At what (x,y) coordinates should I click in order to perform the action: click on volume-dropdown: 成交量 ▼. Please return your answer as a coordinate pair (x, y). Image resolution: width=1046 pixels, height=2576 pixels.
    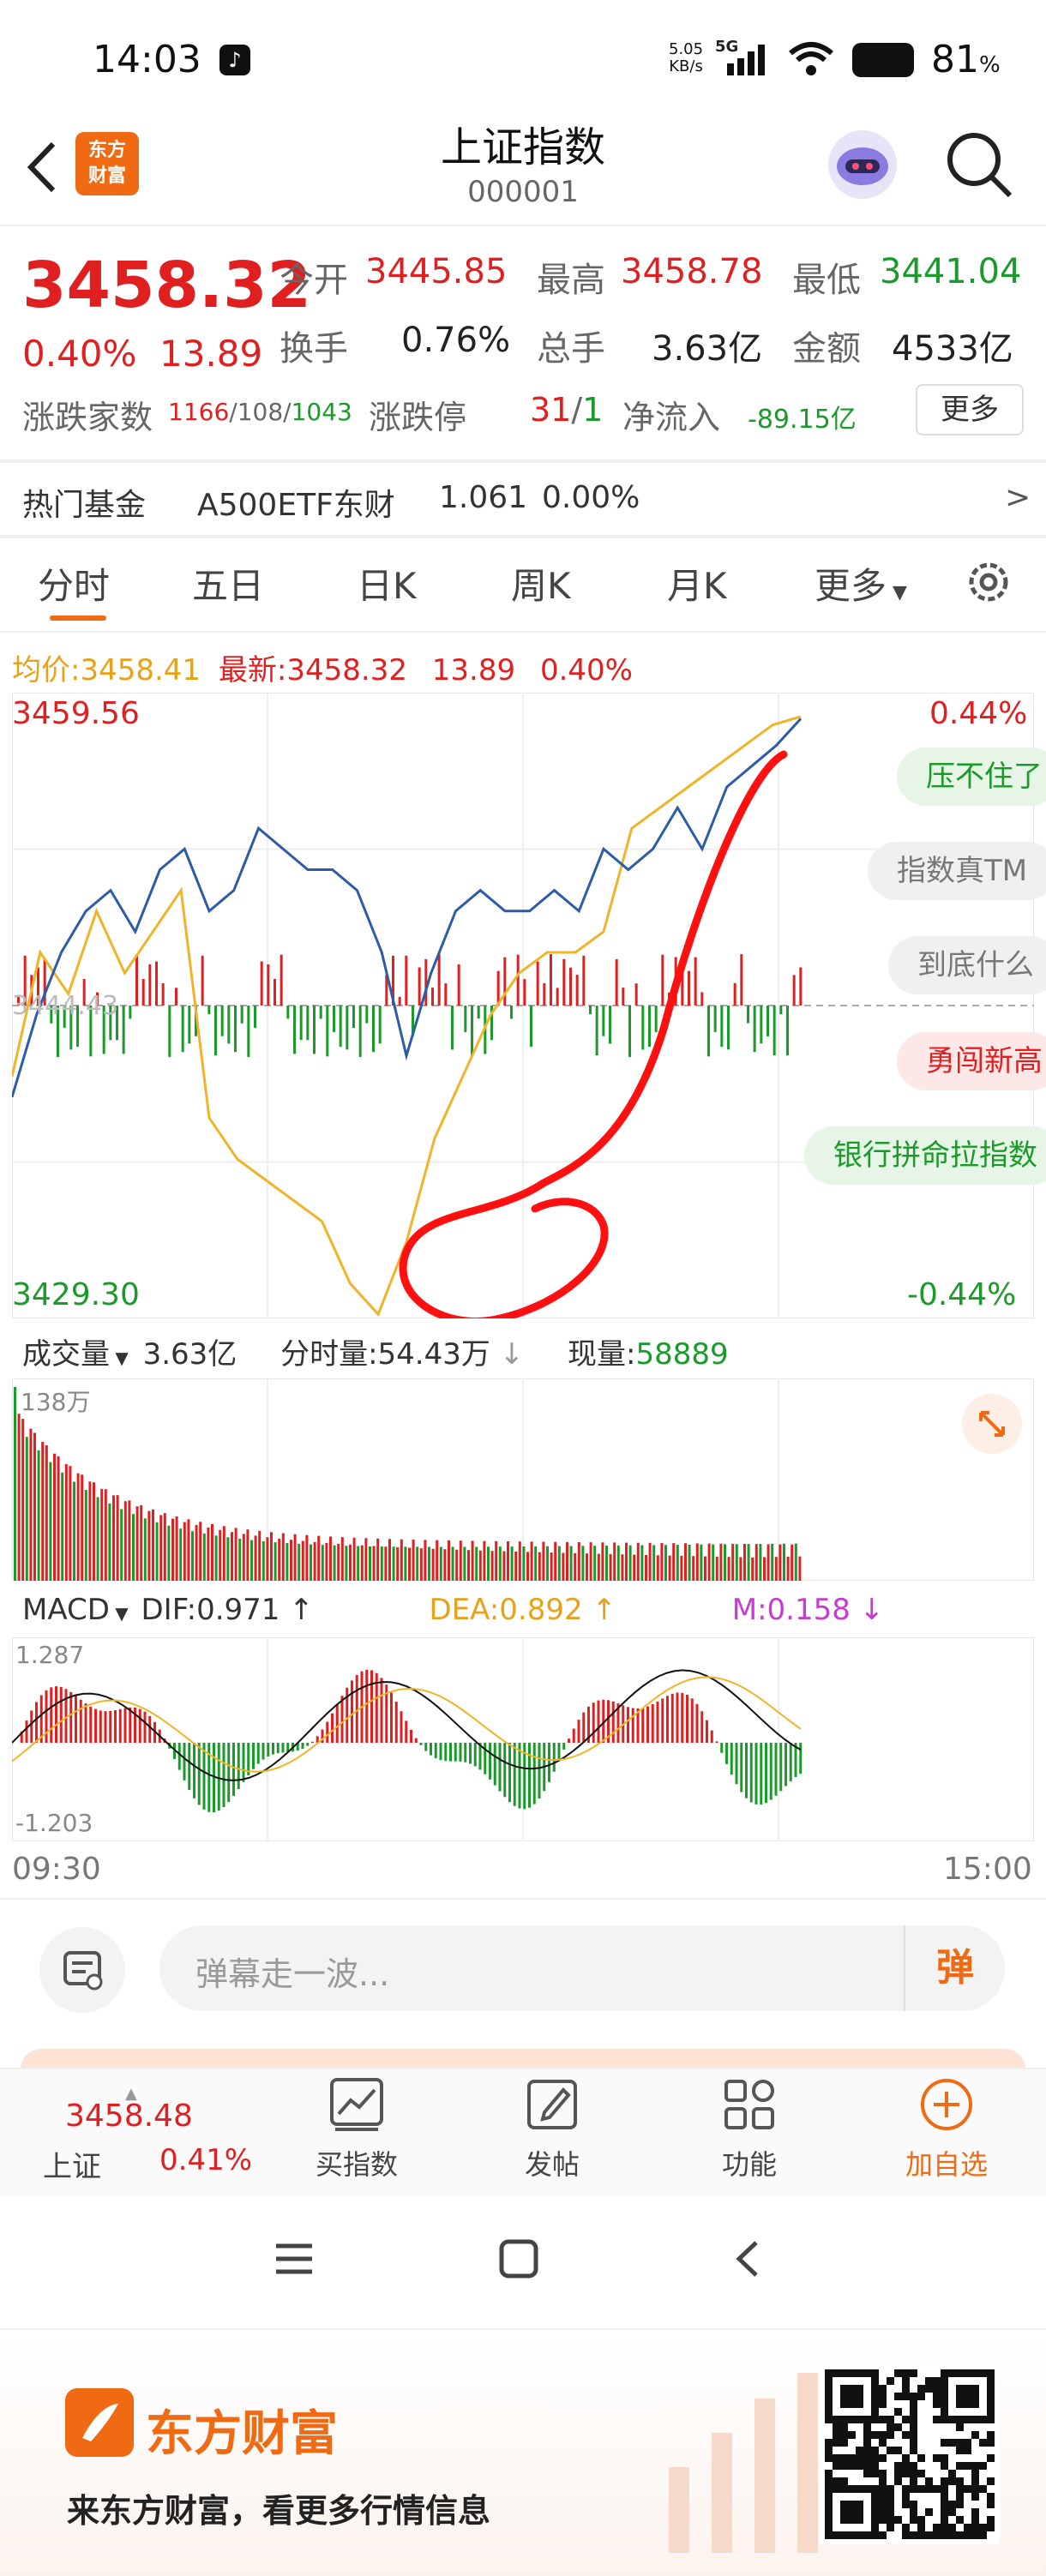
    Looking at the image, I should click on (75, 1354).